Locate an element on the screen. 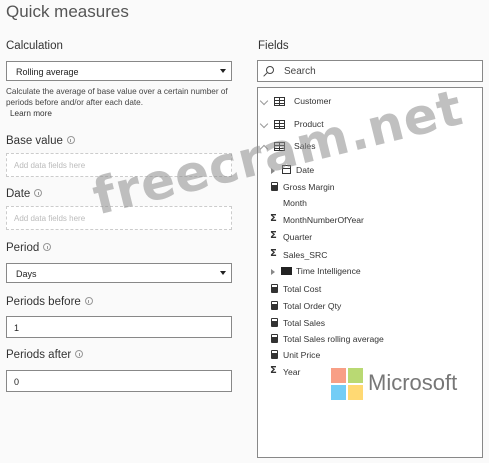 Image resolution: width=489 pixels, height=463 pixels. base-value-label: Base value is located at coordinates (40, 141).